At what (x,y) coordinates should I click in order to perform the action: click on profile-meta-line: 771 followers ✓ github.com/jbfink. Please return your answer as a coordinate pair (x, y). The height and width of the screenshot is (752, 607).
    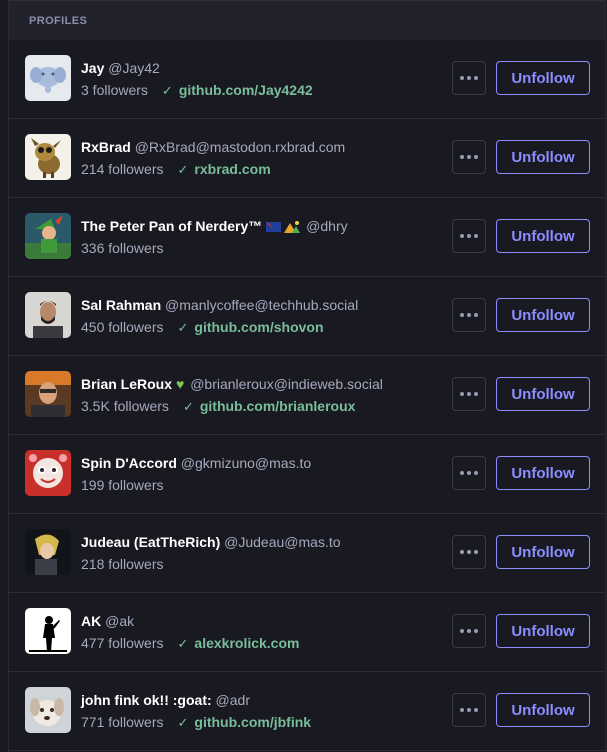
    Looking at the image, I should click on (196, 722).